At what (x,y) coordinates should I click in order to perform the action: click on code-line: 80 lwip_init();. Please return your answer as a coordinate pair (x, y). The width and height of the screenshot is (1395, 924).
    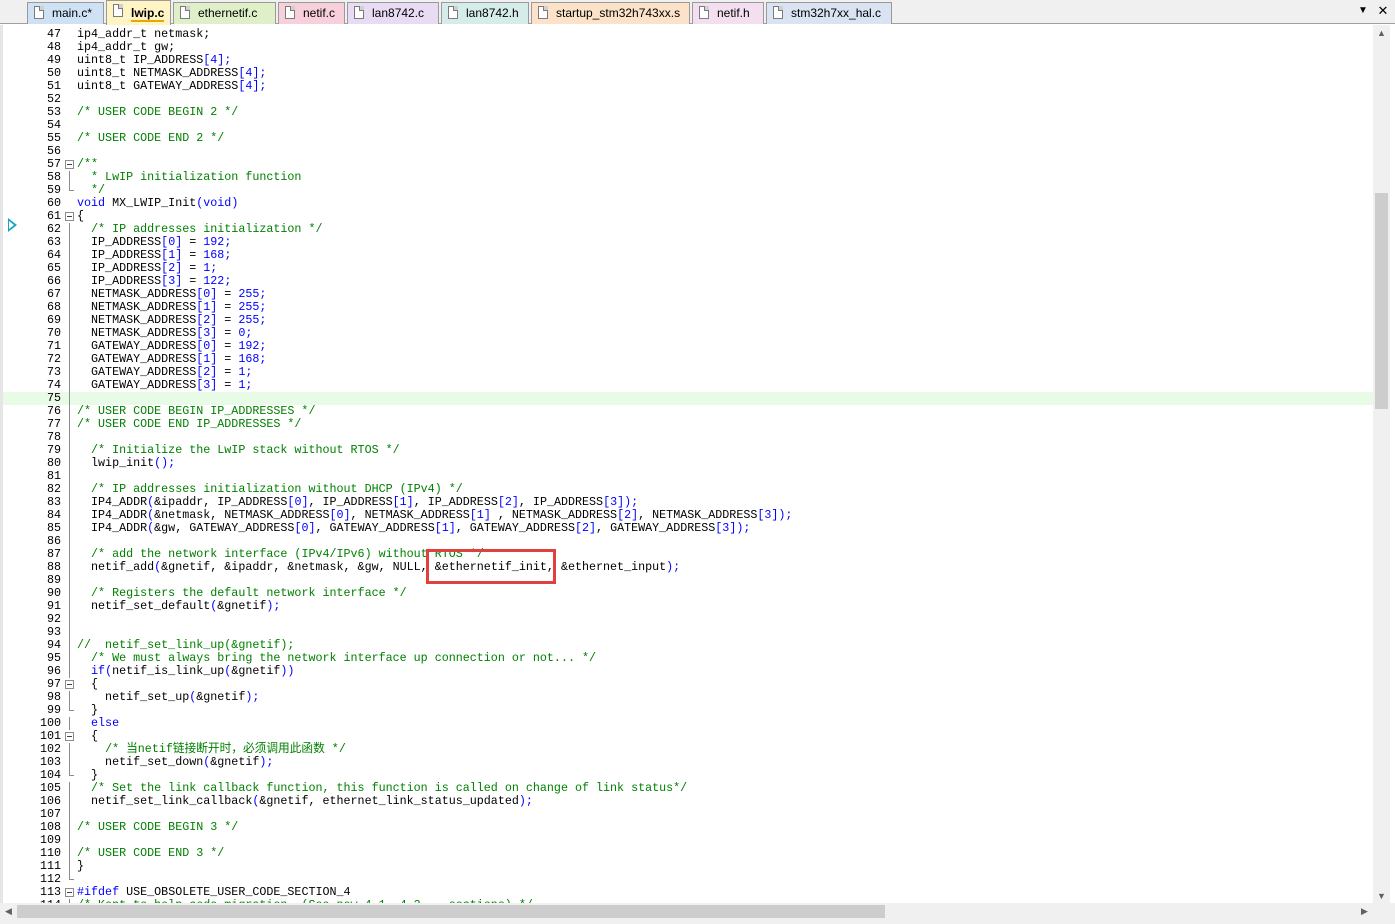
    Looking at the image, I should click on (688, 463).